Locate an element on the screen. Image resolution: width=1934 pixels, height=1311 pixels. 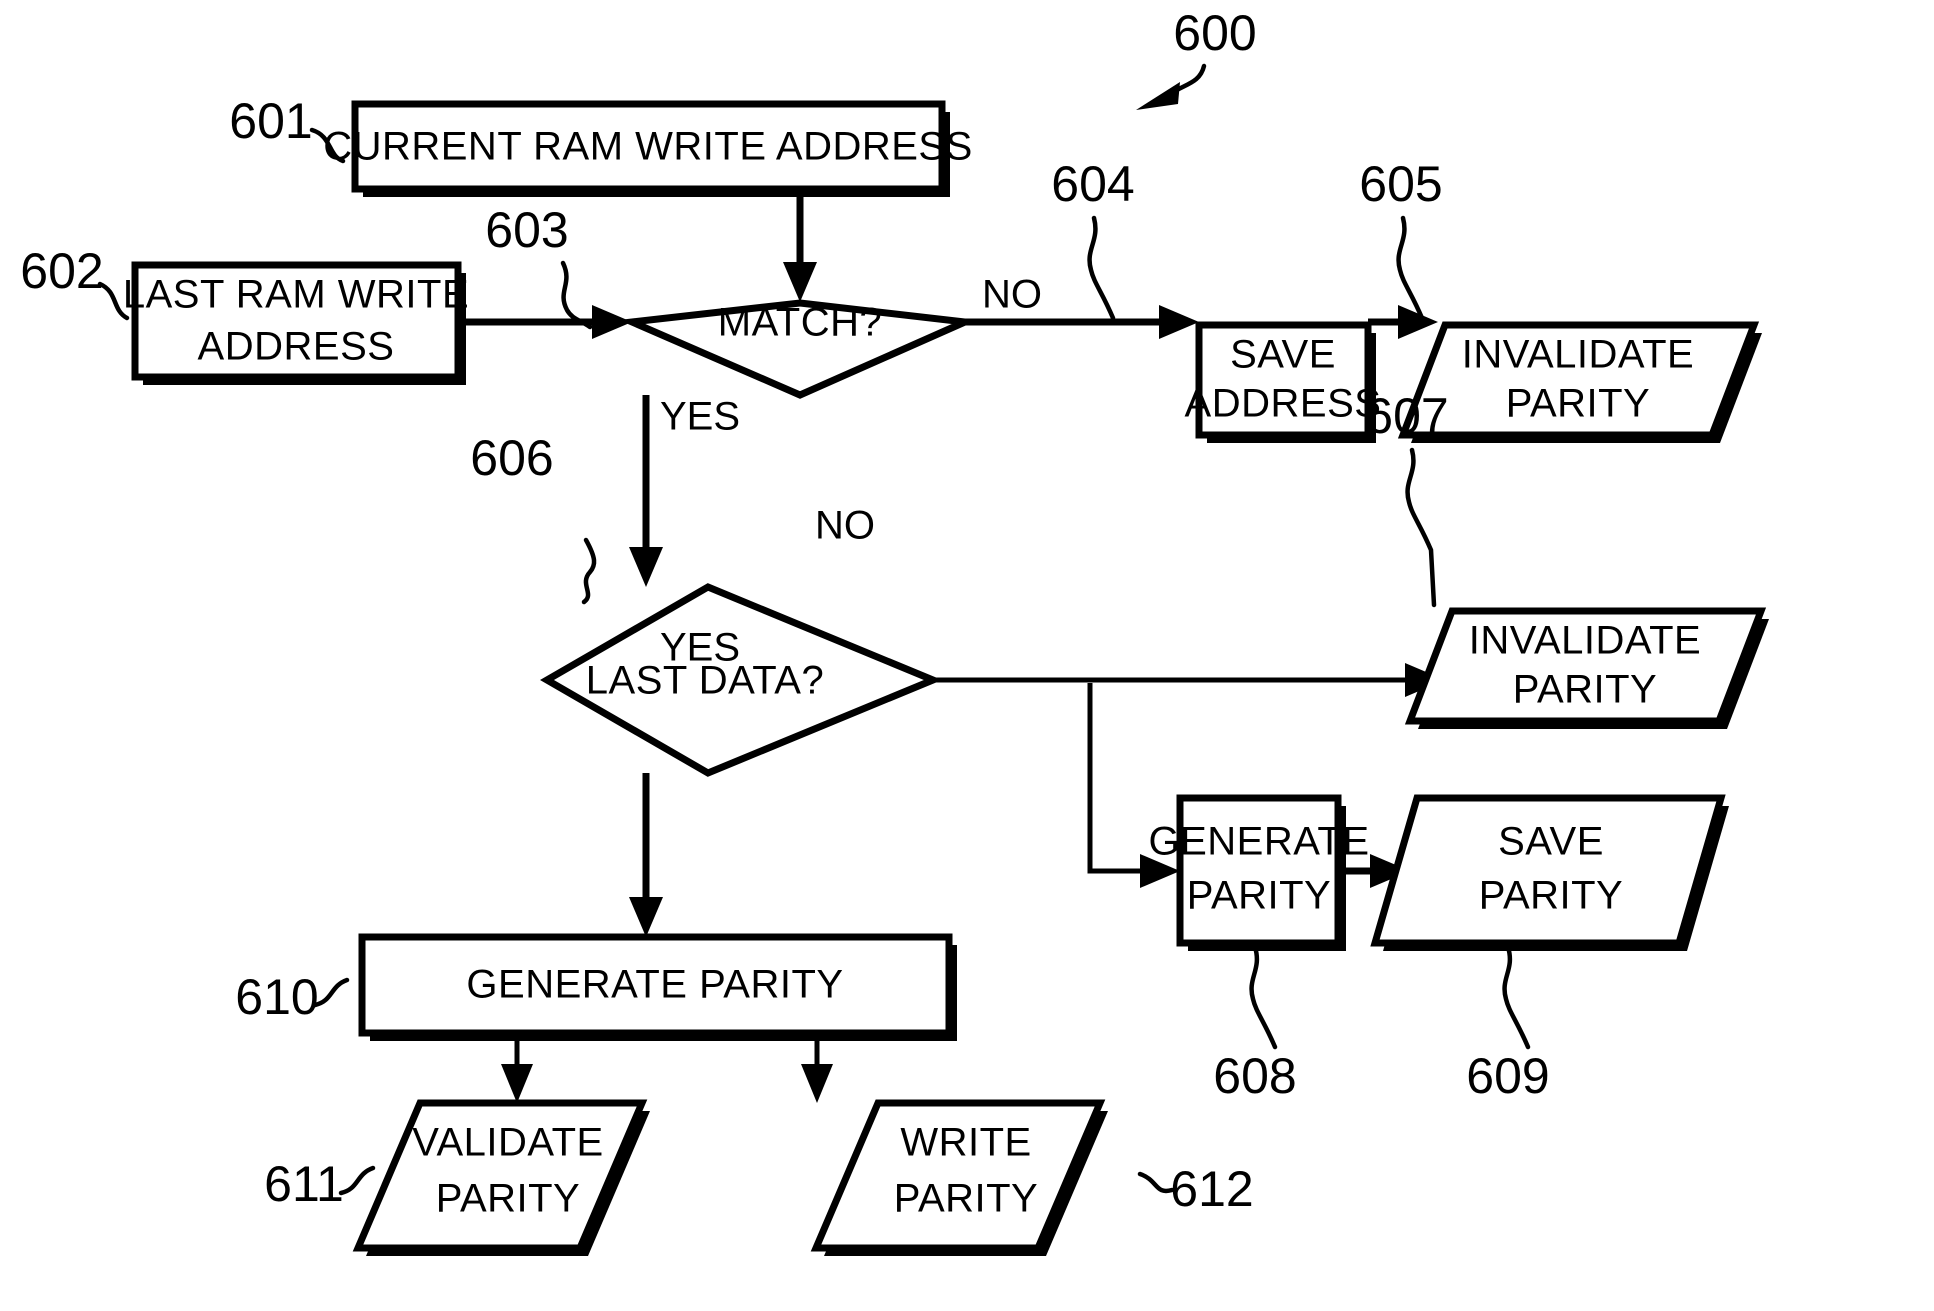
node-604-save-address: SAVE ADDRESS is located at coordinates (1283, 382).